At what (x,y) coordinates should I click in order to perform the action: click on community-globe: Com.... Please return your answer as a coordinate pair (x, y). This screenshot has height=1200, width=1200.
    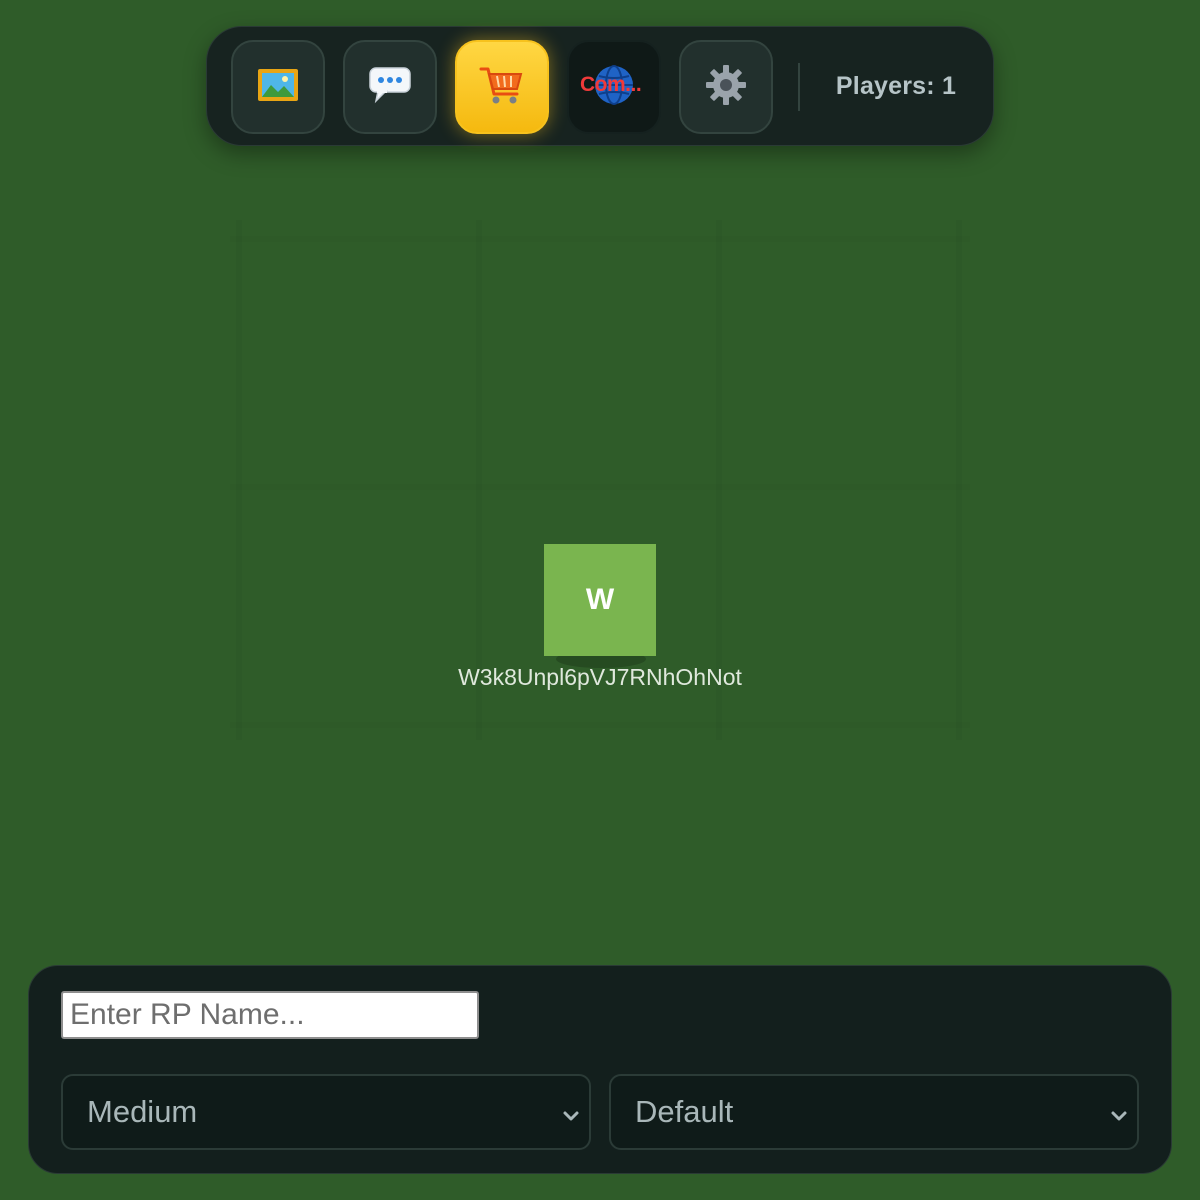
    Looking at the image, I should click on (614, 87).